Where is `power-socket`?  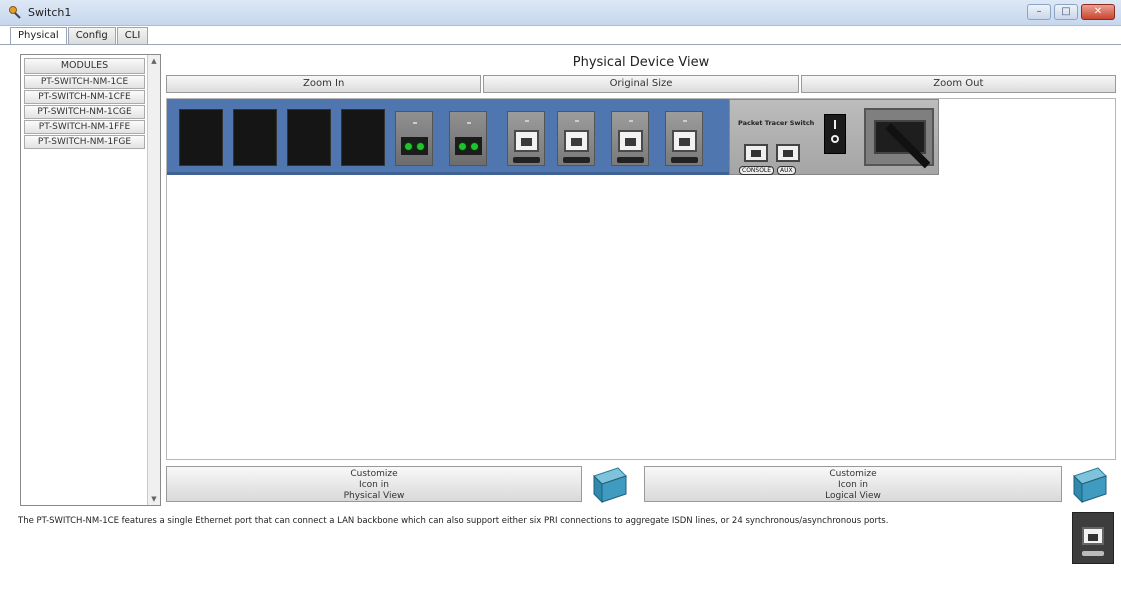 power-socket is located at coordinates (899, 138).